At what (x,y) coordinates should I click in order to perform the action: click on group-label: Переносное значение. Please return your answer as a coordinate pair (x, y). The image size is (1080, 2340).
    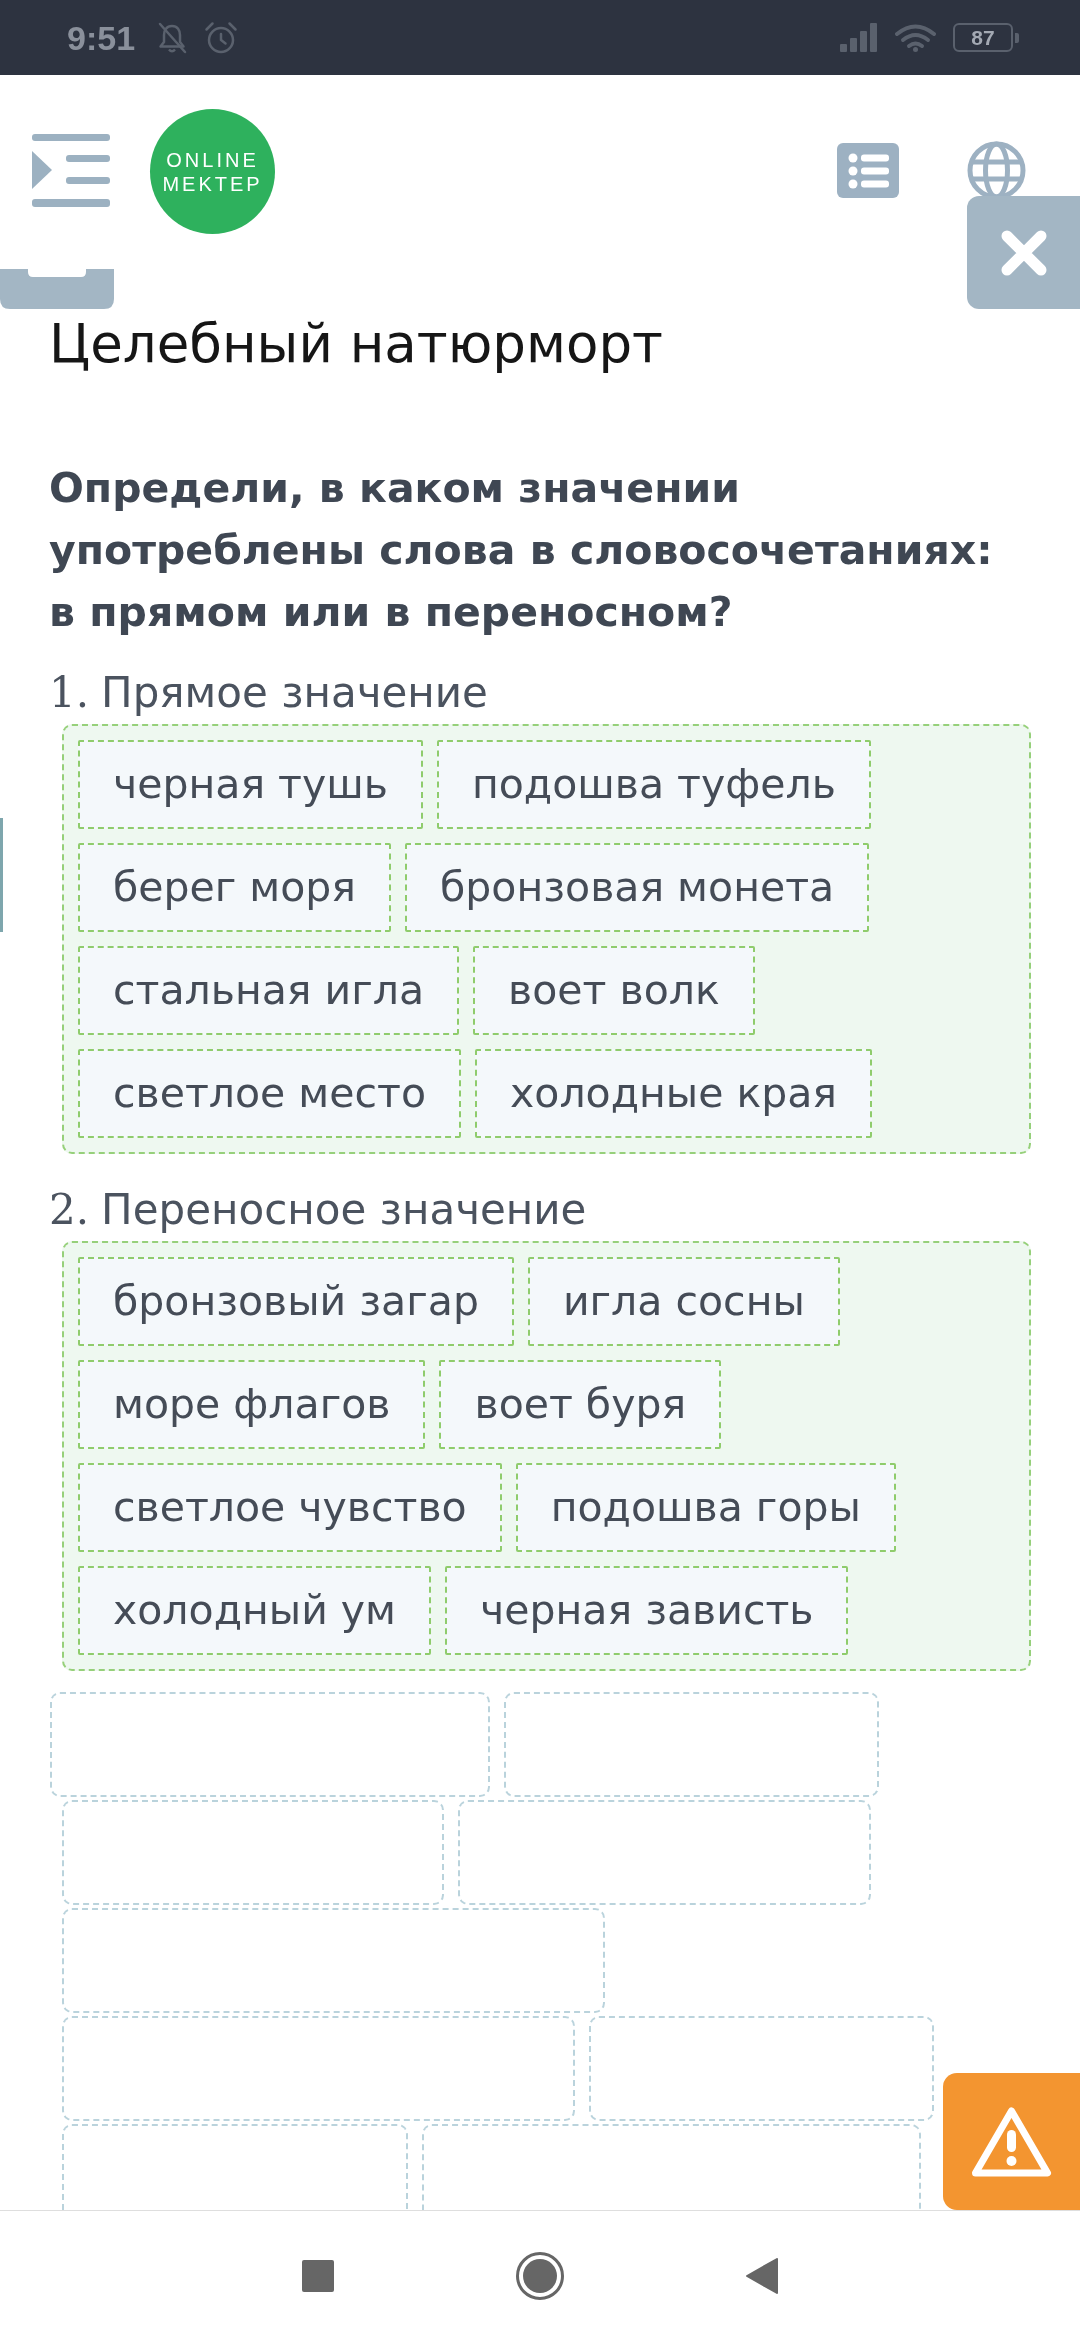
    Looking at the image, I should click on (344, 1210).